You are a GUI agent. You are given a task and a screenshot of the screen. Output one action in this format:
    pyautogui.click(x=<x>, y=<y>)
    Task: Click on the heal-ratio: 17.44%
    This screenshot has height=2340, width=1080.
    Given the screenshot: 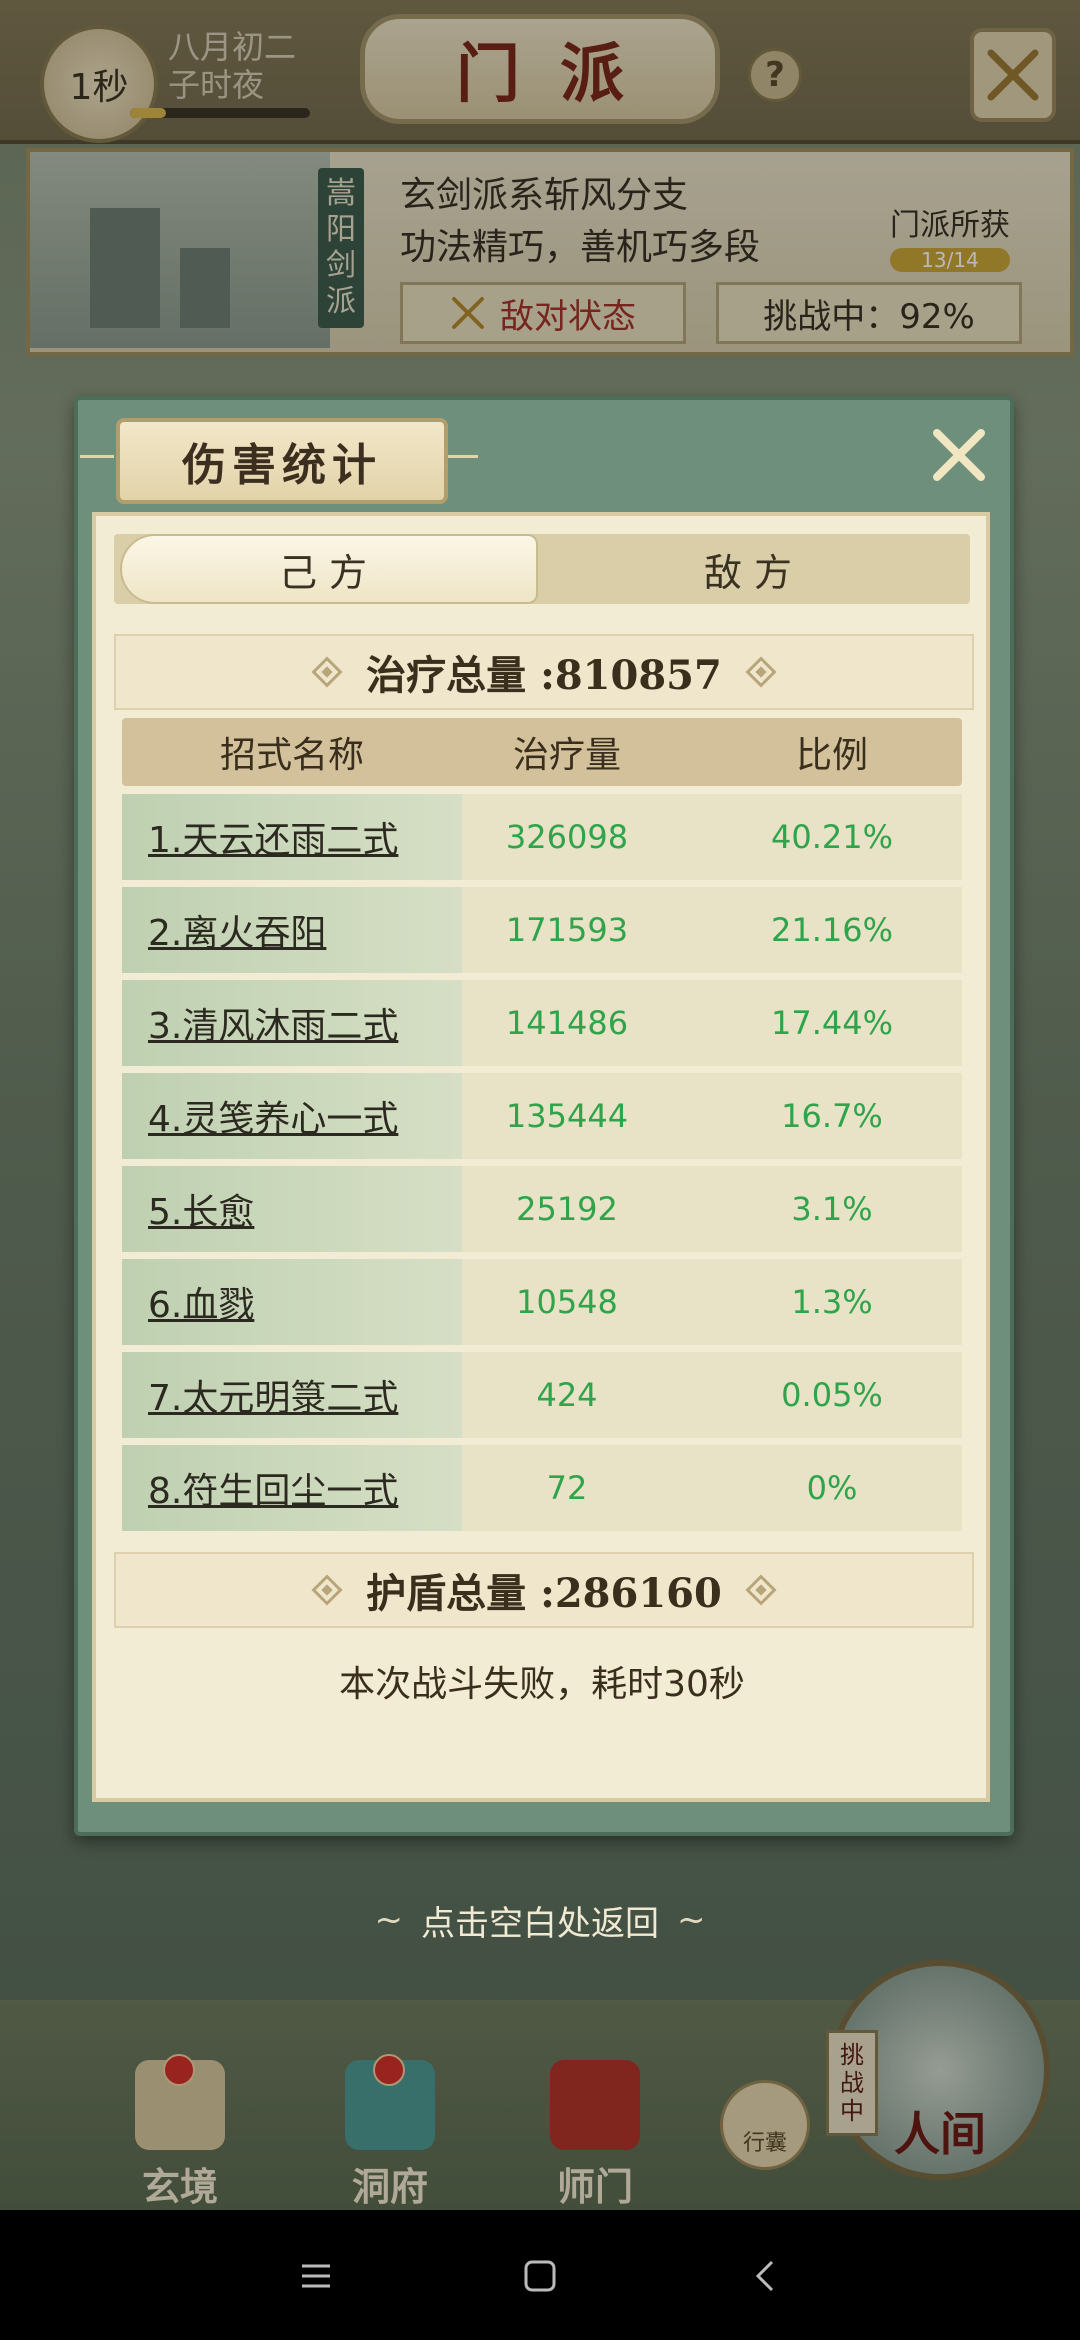 What is the action you would take?
    pyautogui.click(x=831, y=1023)
    